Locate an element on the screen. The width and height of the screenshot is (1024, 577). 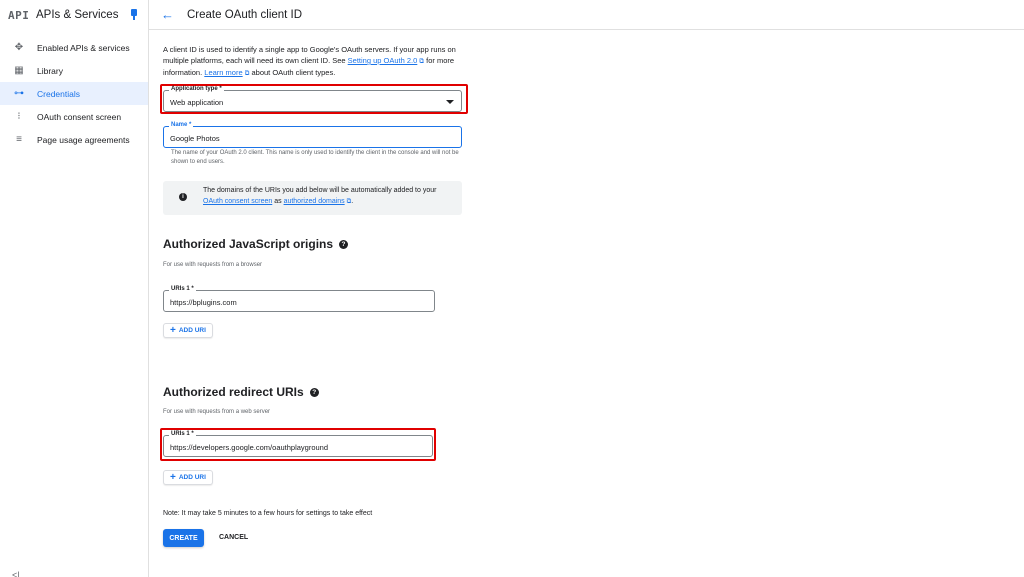
add-js-origin-uri-button: + ADD URI is located at coordinates (188, 330).